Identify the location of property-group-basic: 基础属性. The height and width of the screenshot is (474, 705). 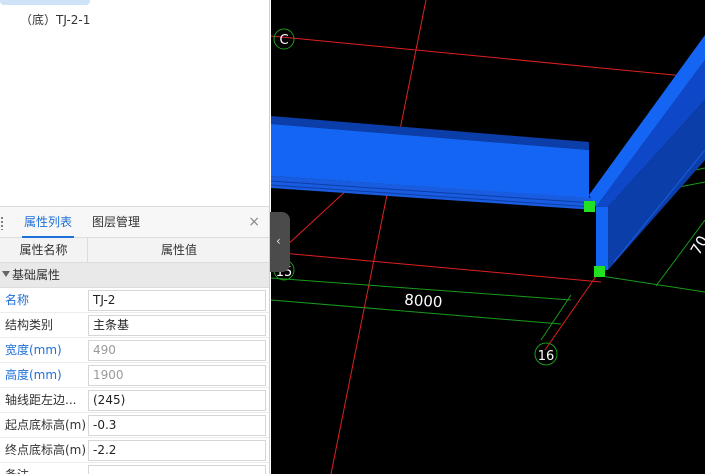
(134, 275).